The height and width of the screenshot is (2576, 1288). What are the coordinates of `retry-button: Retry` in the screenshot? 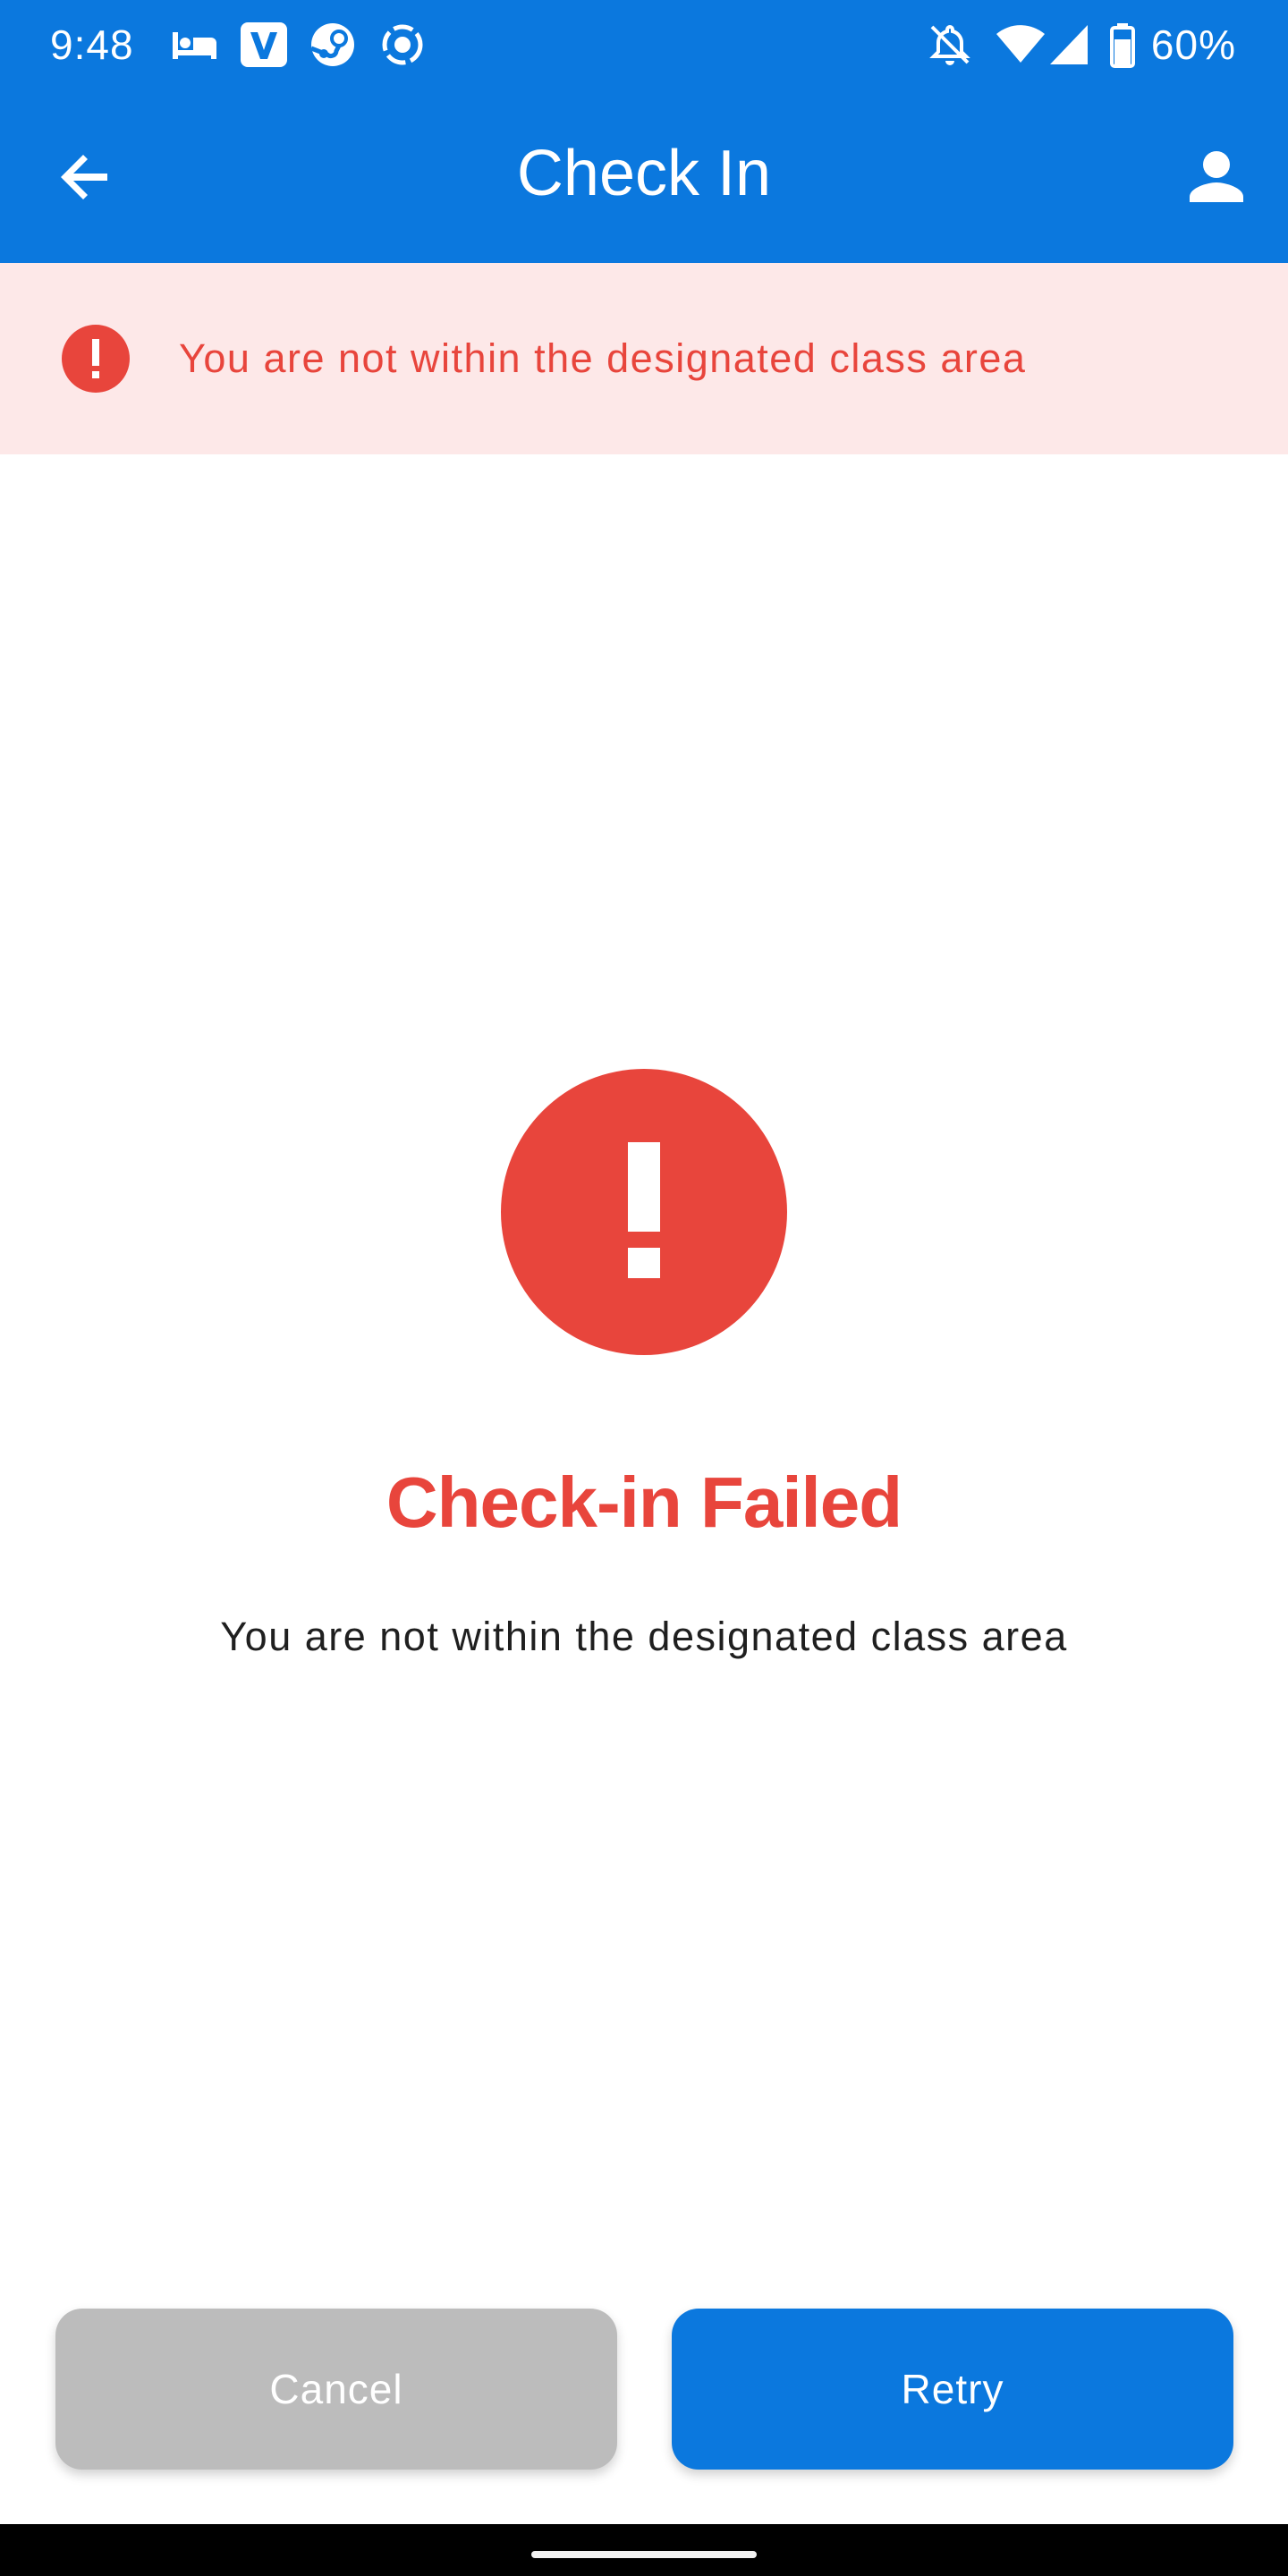 It's located at (952, 2389).